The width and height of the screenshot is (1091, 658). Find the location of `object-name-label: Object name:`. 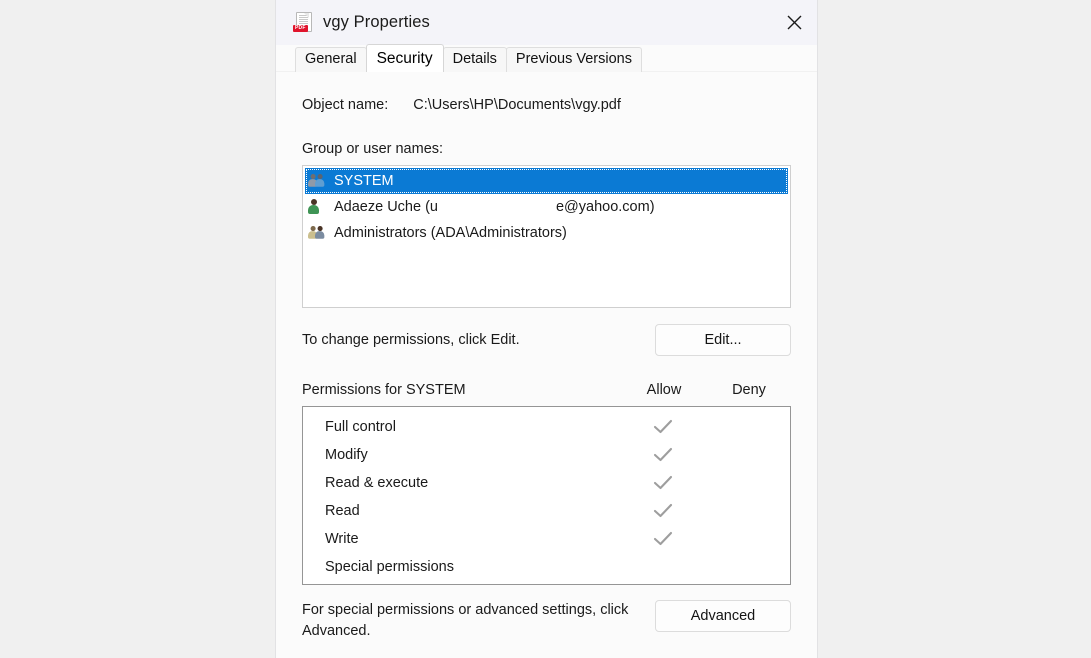

object-name-label: Object name: is located at coordinates (345, 105).